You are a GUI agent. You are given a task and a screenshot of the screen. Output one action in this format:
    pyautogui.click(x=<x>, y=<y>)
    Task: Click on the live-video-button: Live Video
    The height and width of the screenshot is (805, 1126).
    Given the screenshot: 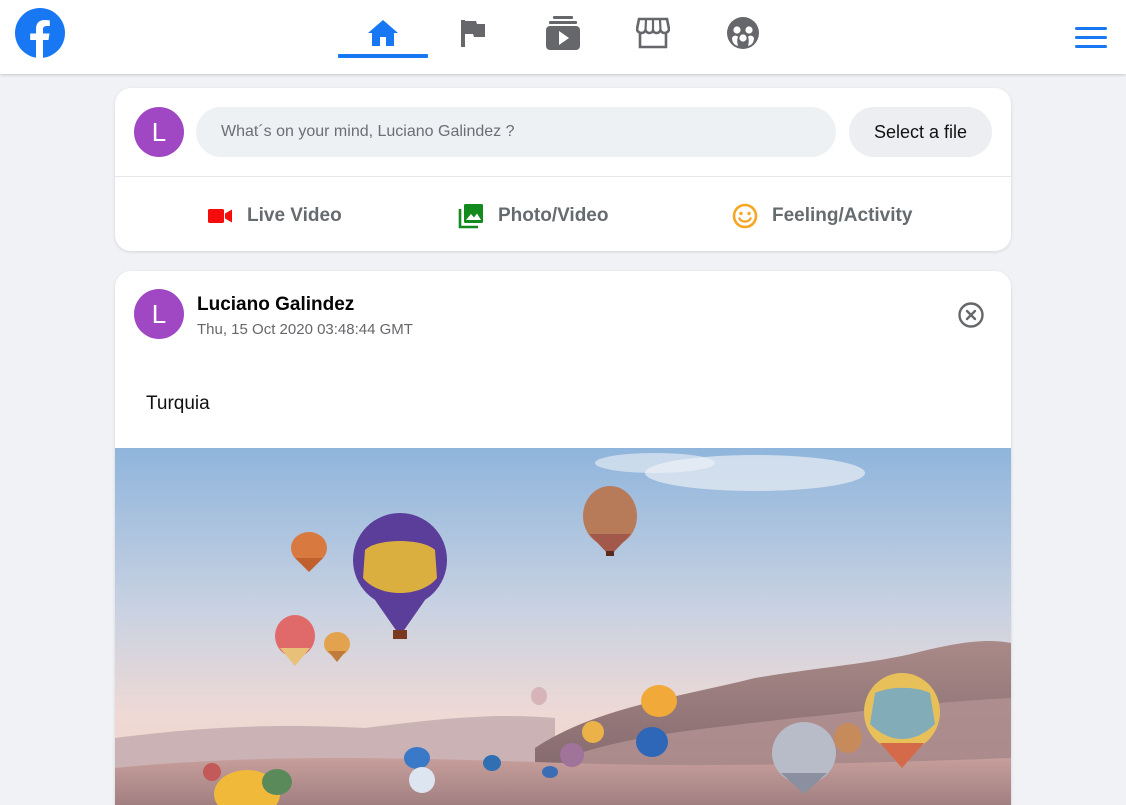 What is the action you would take?
    pyautogui.click(x=274, y=216)
    